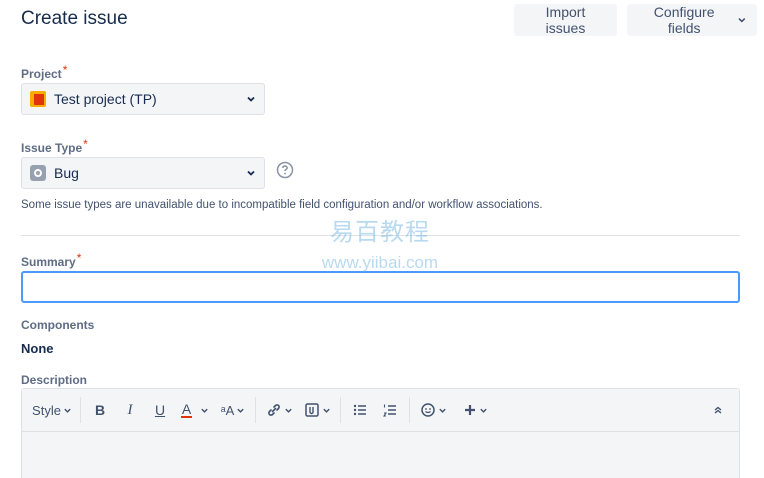 The image size is (764, 478). Describe the element at coordinates (565, 20) in the screenshot. I see `import-issues-button: Import issues` at that location.